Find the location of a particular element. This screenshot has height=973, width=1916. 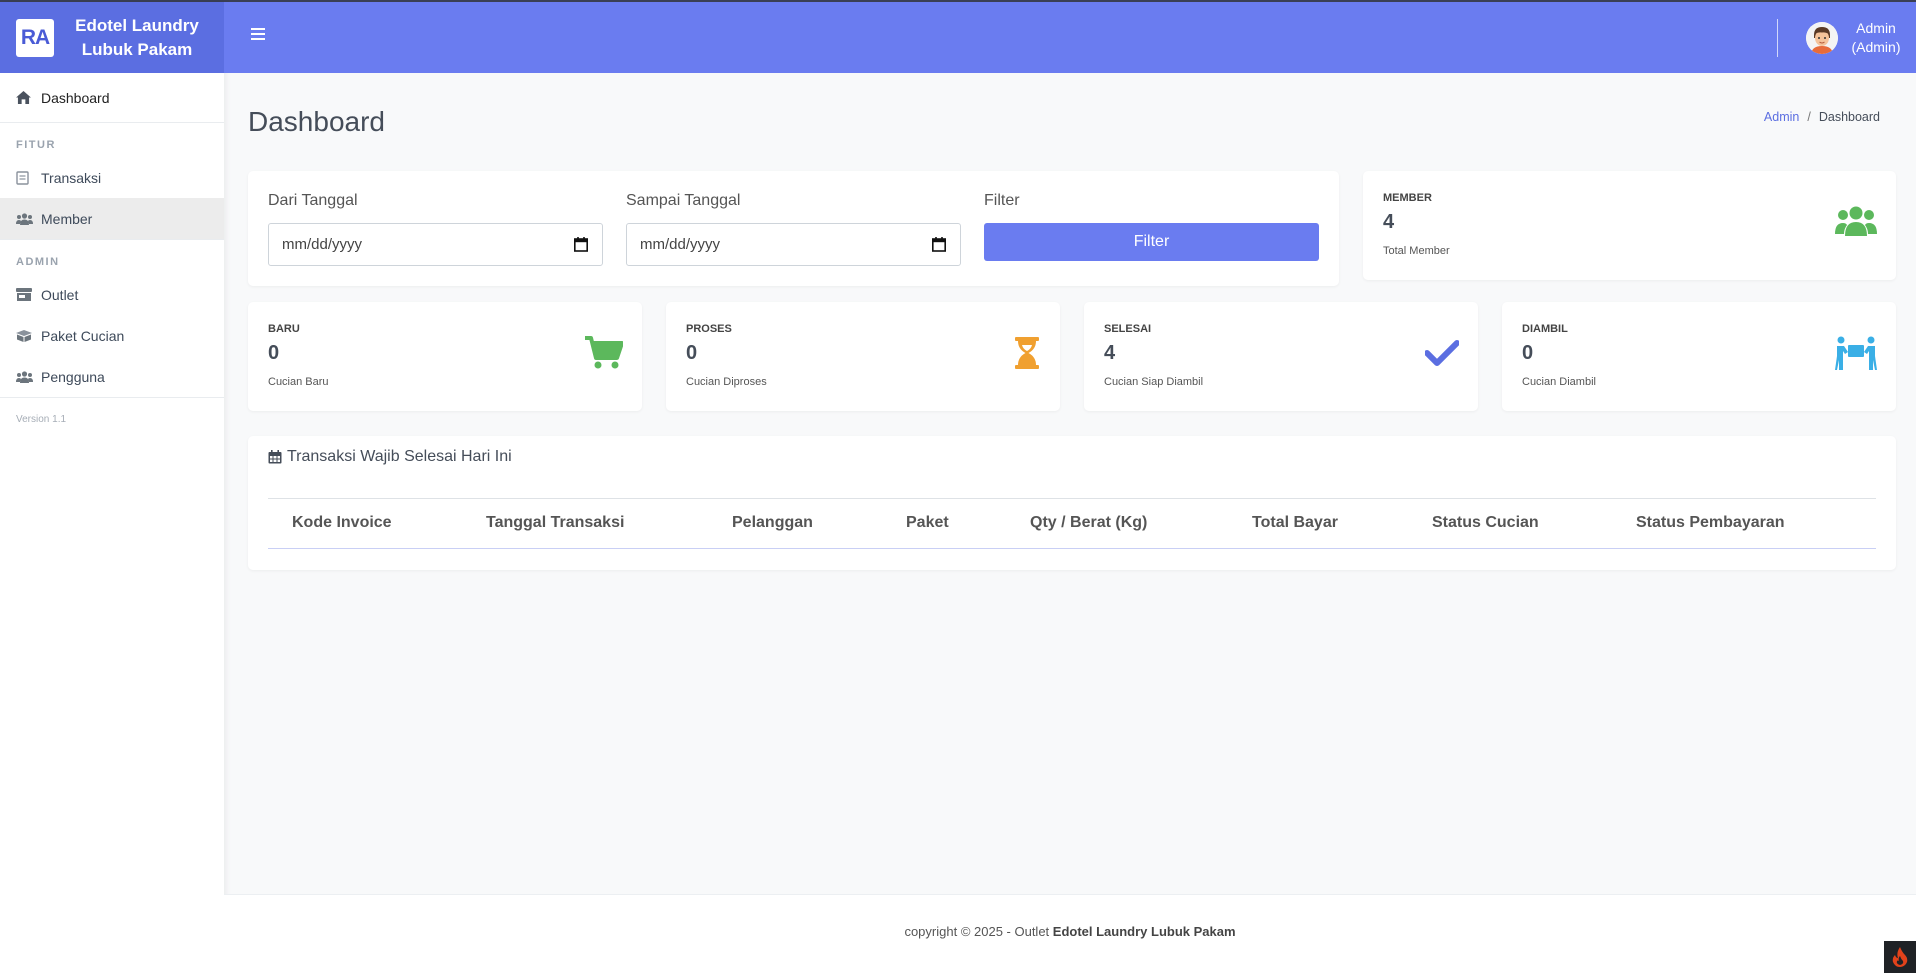

sidebar-item-dashboard: Dashboard is located at coordinates (112, 97).